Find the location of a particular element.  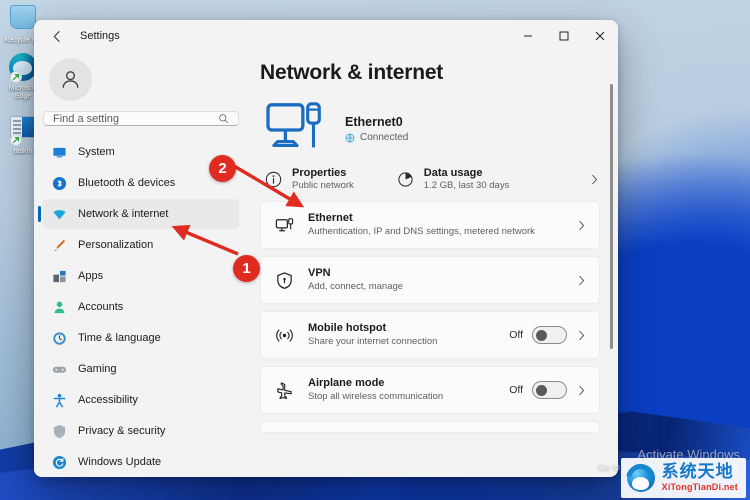

quick-action-properties: Properties Public network is located at coordinates (309, 179).